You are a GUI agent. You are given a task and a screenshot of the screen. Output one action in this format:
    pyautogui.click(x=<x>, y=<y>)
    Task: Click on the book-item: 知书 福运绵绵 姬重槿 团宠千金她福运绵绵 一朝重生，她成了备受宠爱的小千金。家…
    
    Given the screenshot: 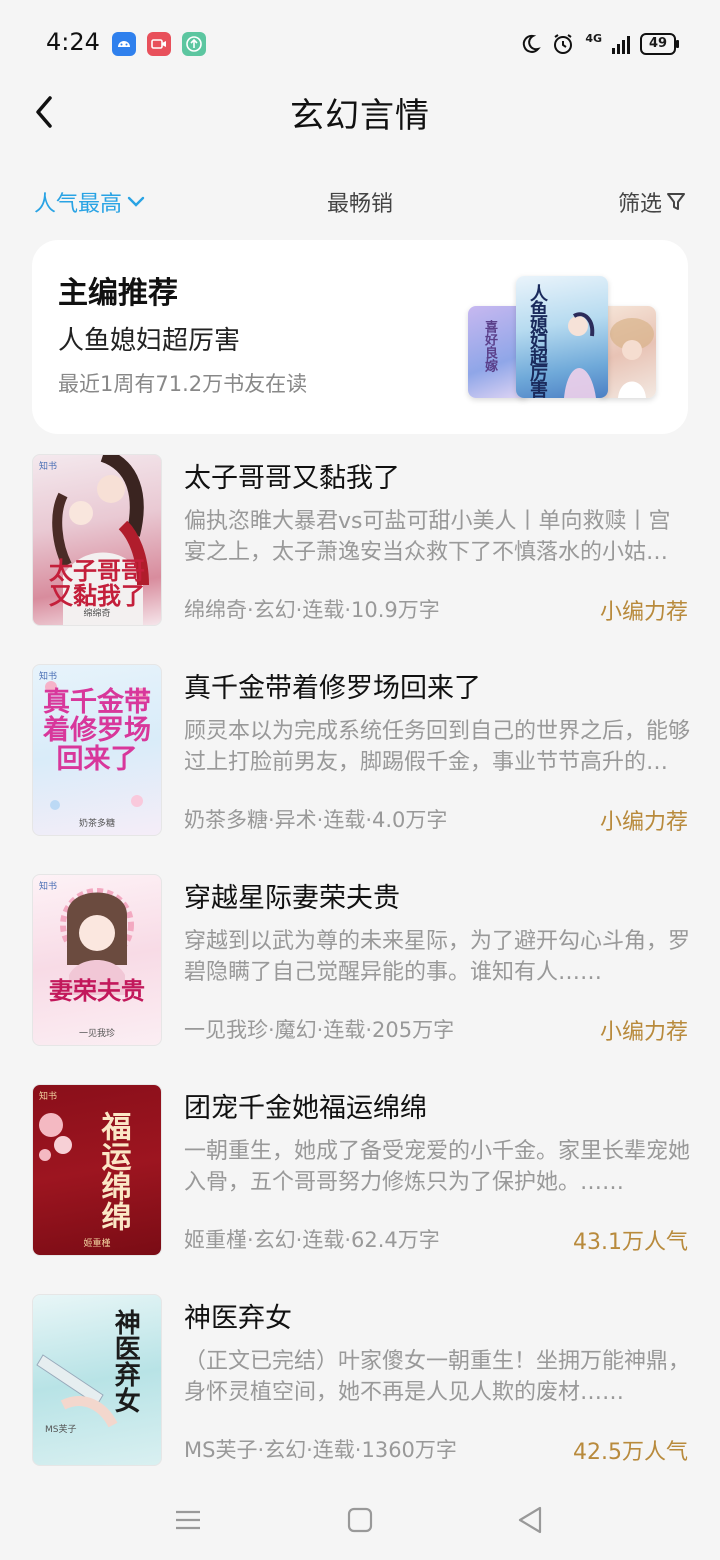 What is the action you would take?
    pyautogui.click(x=361, y=1170)
    